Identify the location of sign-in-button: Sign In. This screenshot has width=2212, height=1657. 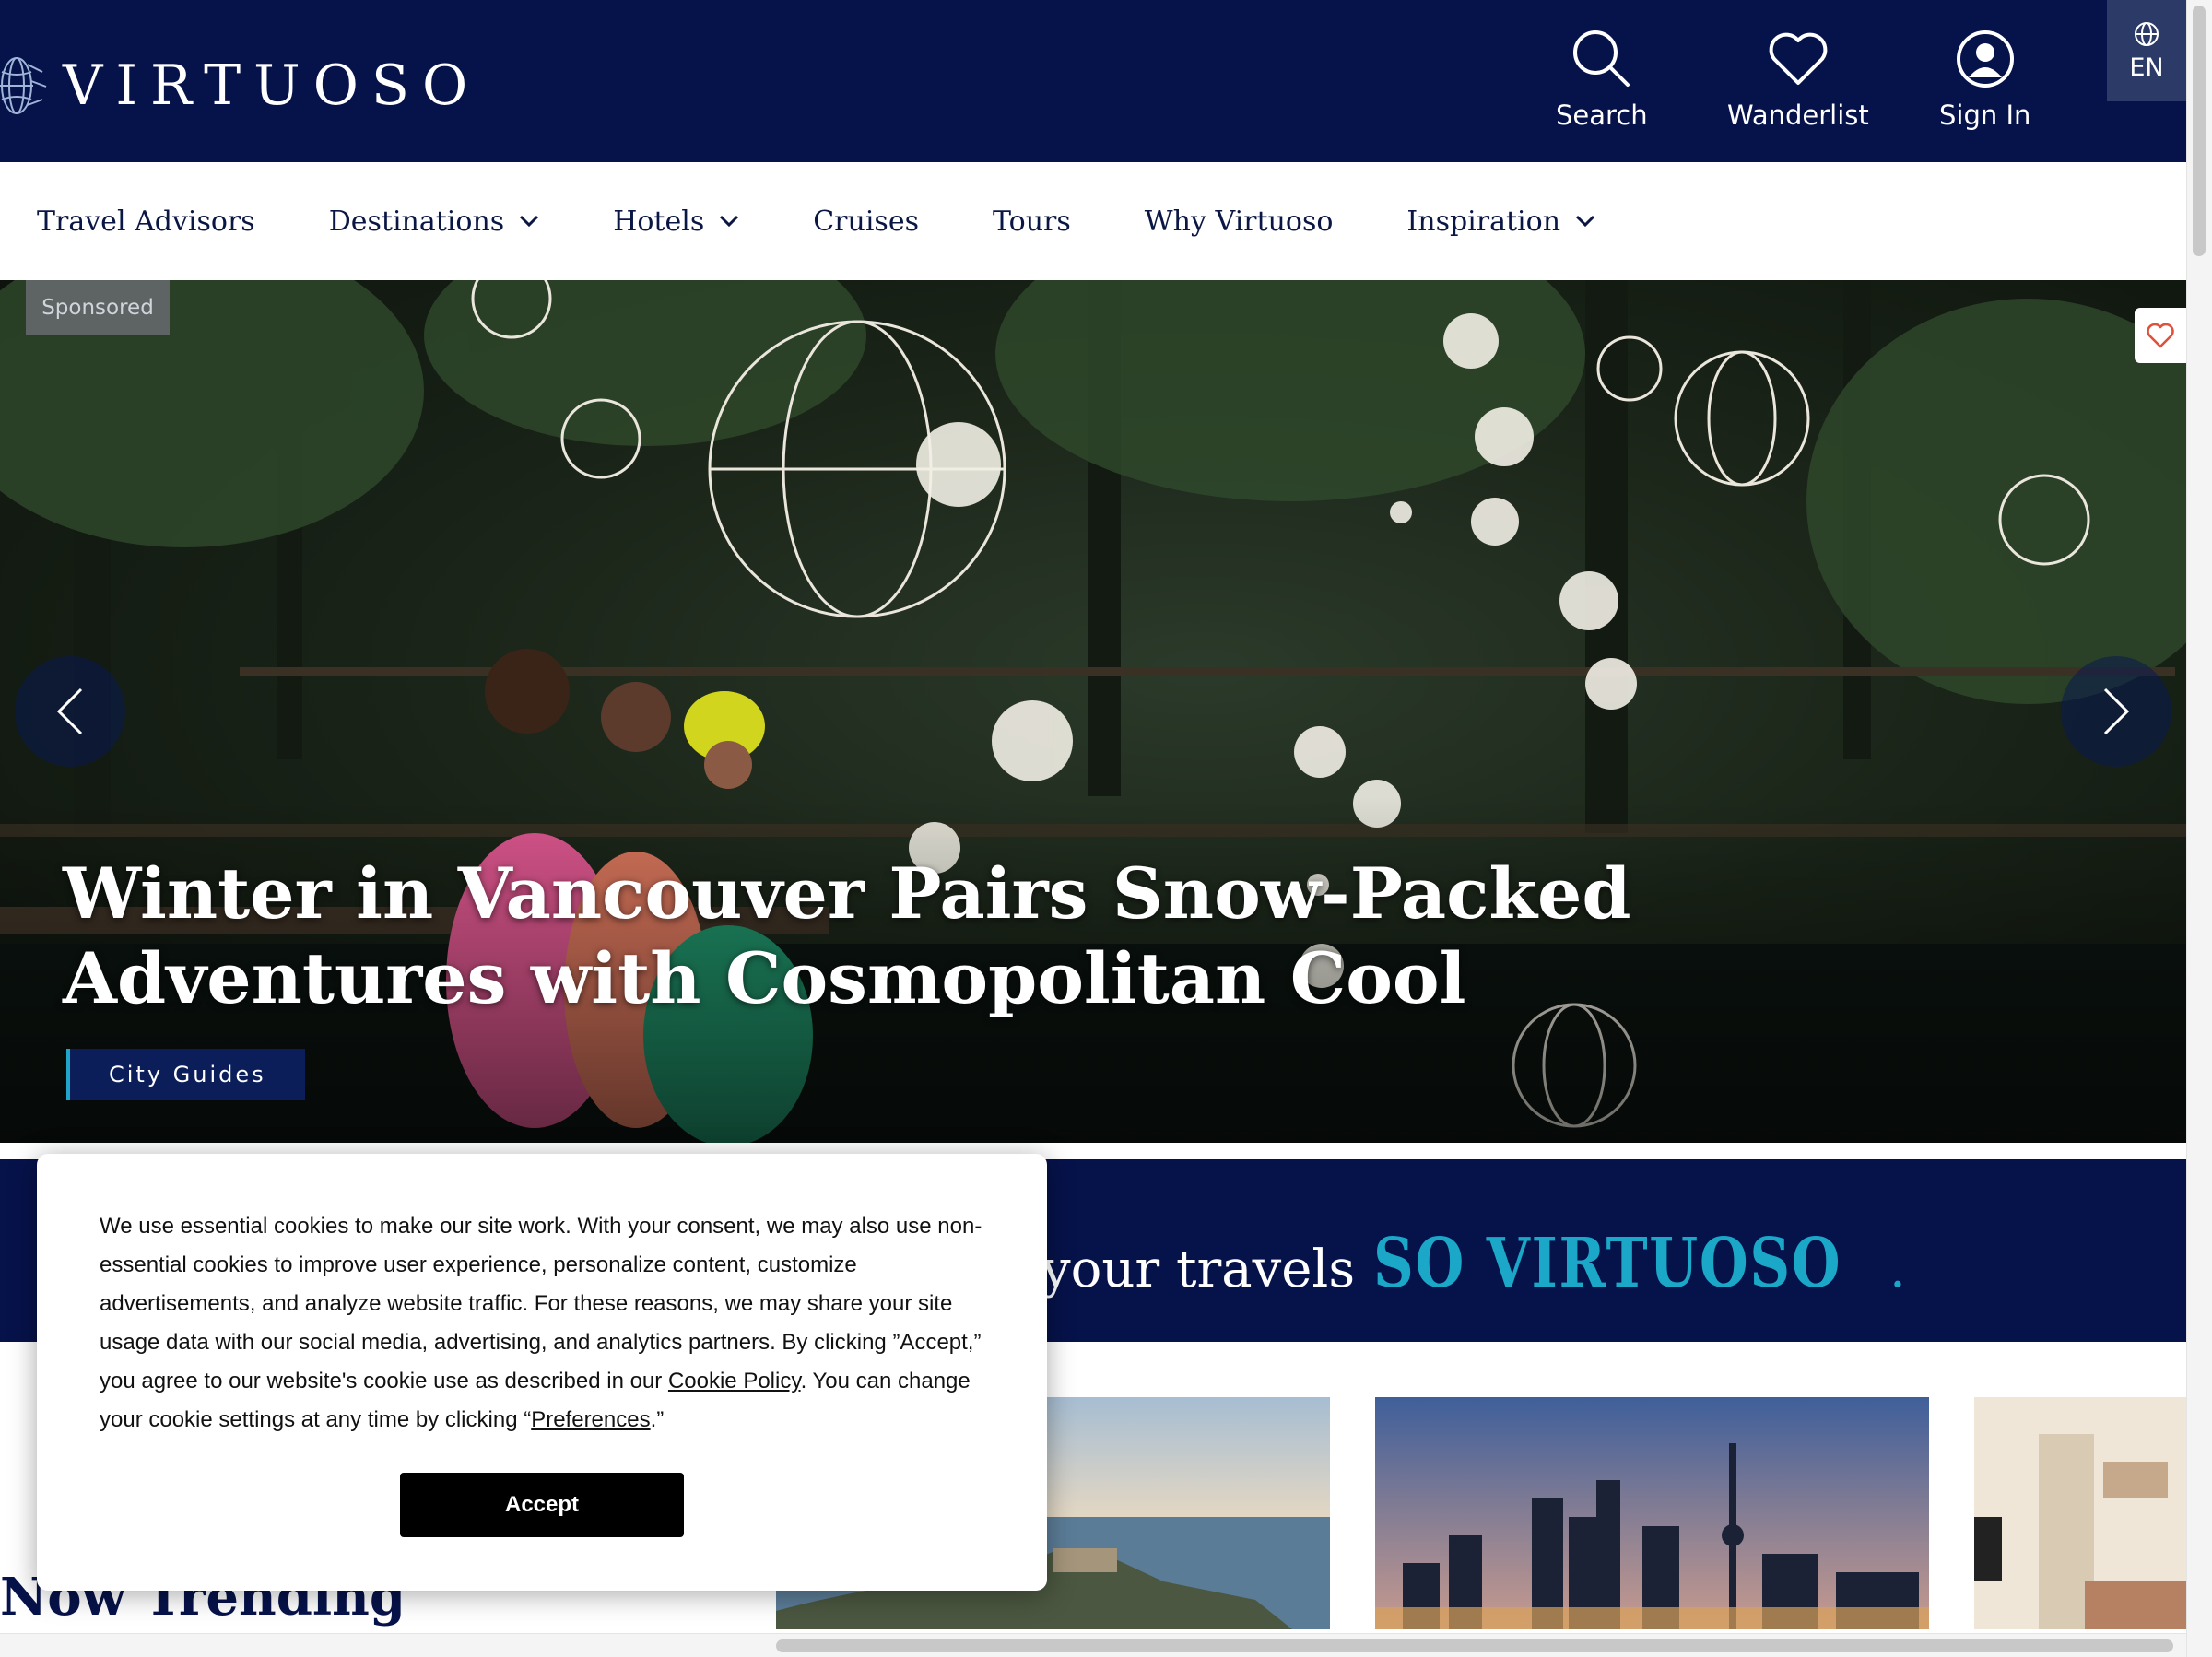
(1984, 79).